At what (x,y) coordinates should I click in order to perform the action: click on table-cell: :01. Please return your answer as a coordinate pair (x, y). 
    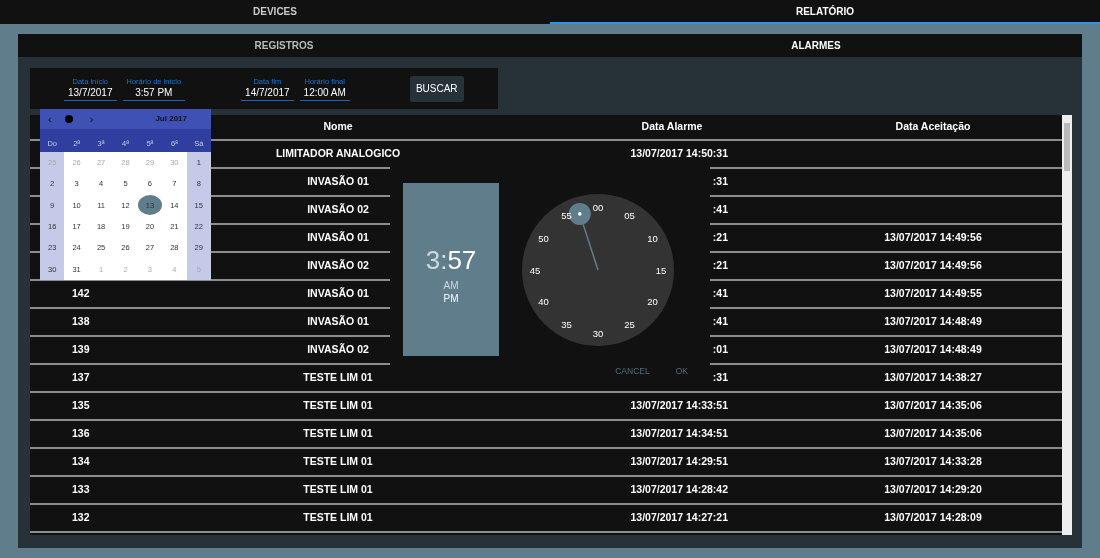
    Looking at the image, I should click on (720, 349).